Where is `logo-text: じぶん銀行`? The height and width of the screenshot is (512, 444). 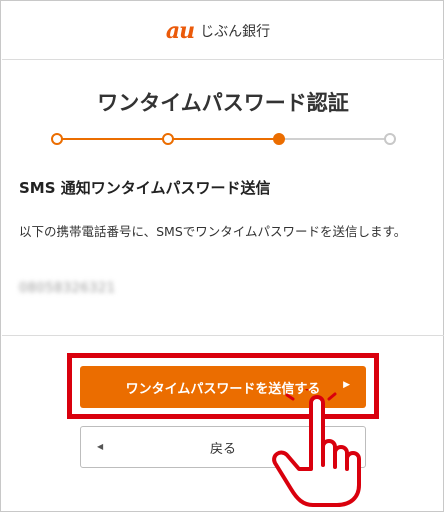 logo-text: じぶん銀行 is located at coordinates (235, 31).